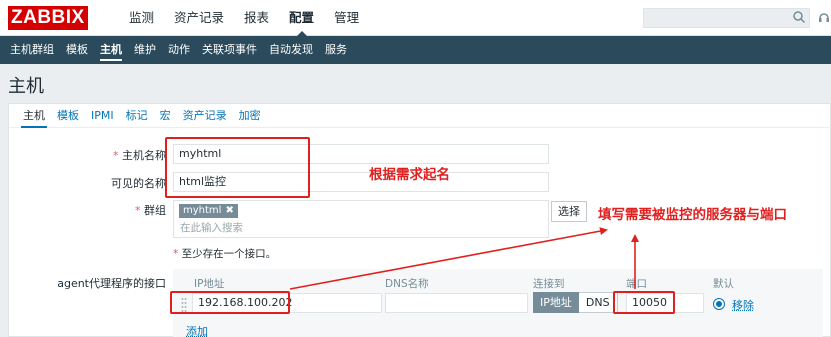  I want to click on form-tabs: 主机 模板 IPMI 标记 宏 资产记录 加密, so click(420, 116).